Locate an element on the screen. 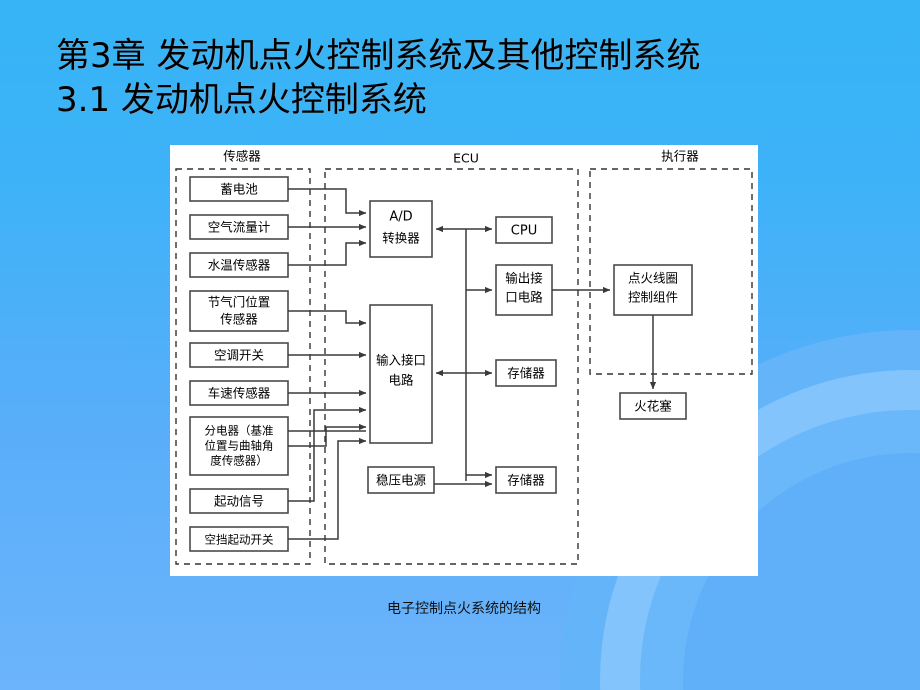 This screenshot has width=920, height=690. link-throttle-to-input is located at coordinates (327, 318).